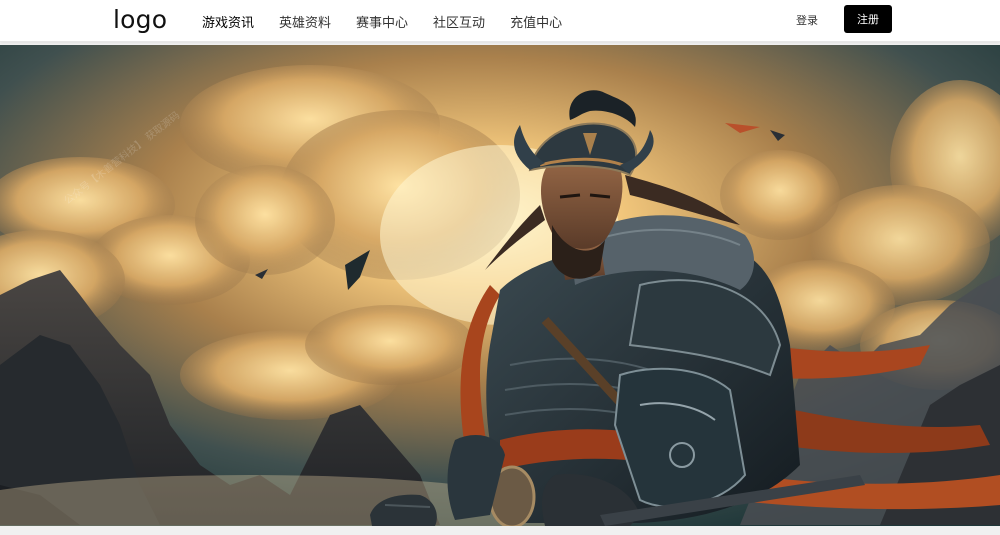 The image size is (1000, 535). I want to click on page-footer-strip, so click(500, 530).